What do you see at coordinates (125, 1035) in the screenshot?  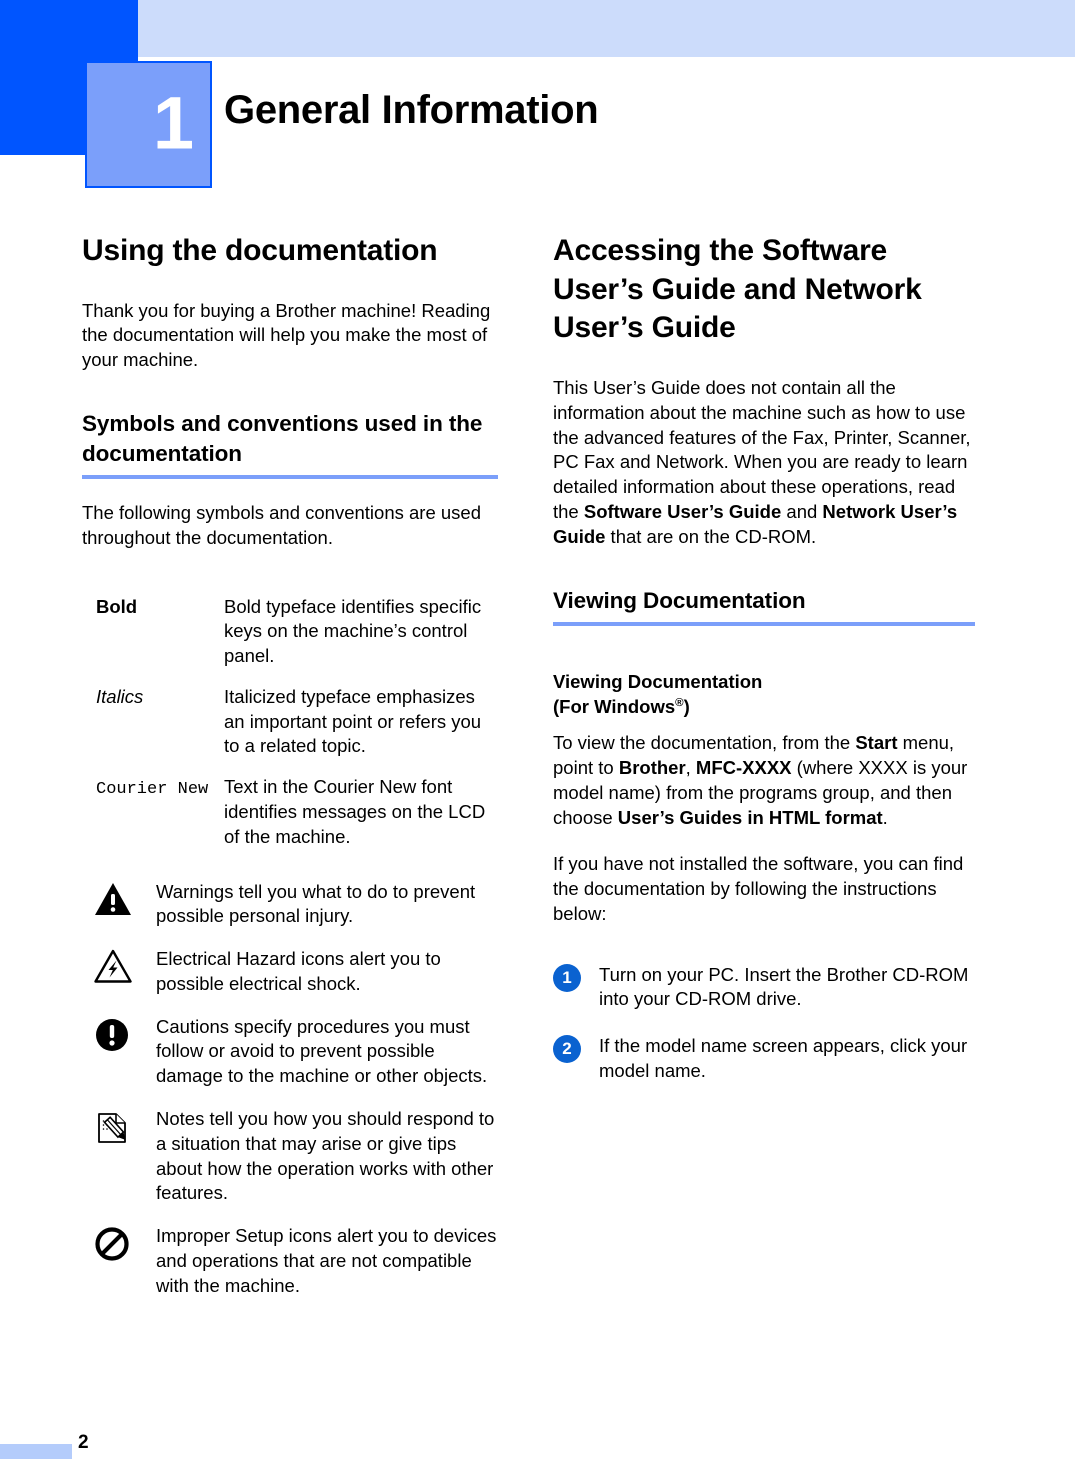 I see `caution-circle-icon` at bounding box center [125, 1035].